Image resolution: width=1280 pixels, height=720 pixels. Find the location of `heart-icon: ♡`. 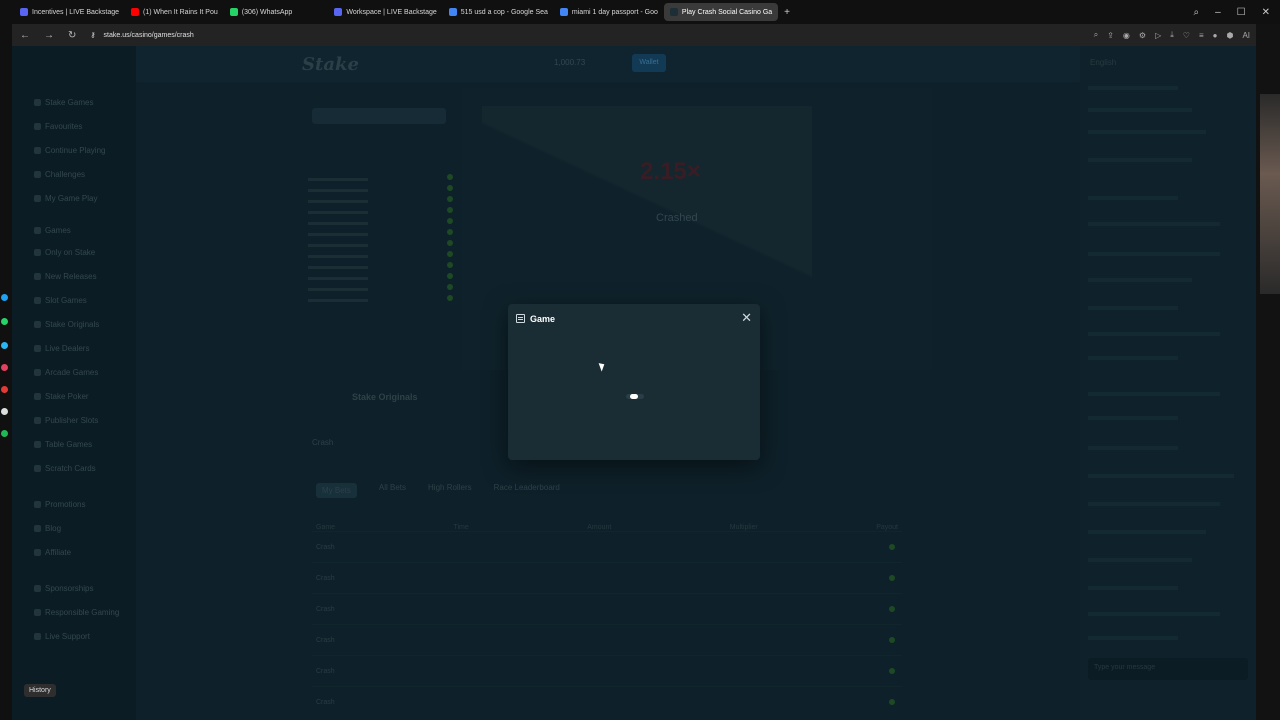

heart-icon: ♡ is located at coordinates (1186, 35).